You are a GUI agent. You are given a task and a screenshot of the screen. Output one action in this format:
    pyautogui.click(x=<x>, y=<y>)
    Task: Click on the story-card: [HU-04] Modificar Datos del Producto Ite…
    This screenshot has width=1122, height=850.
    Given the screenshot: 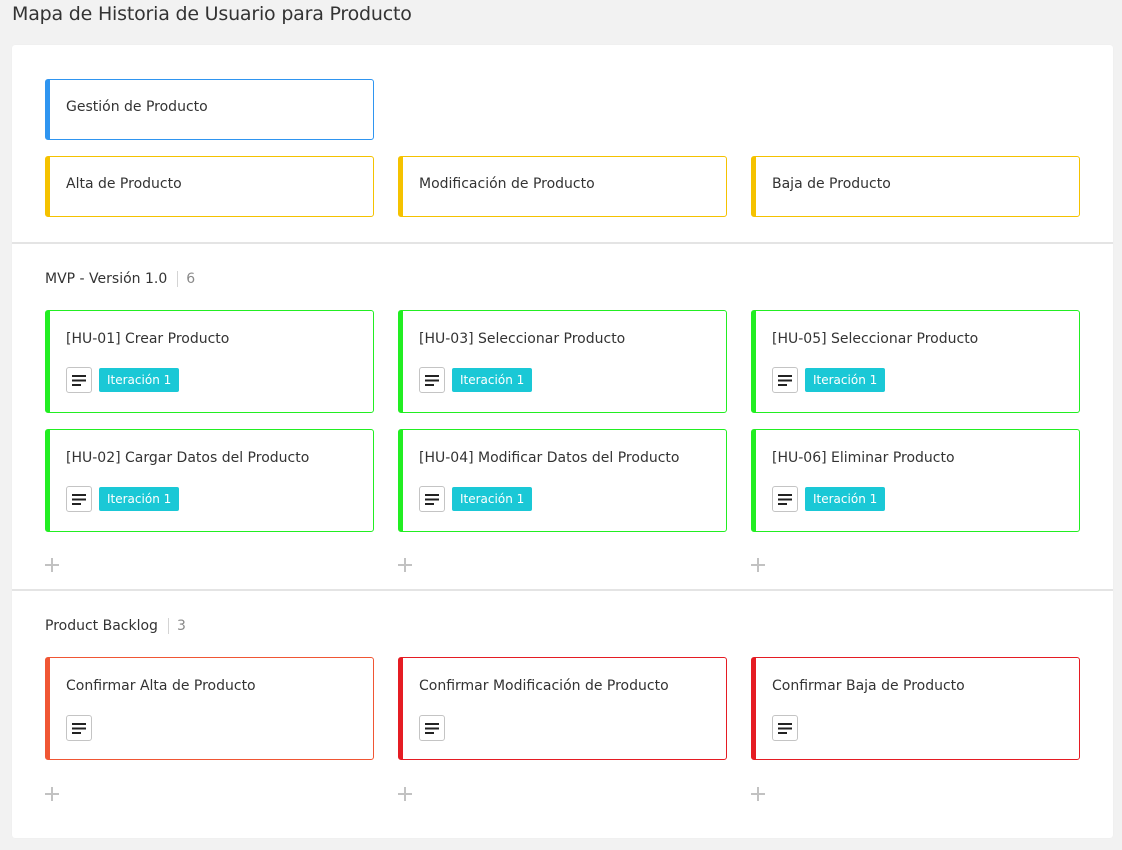 What is the action you would take?
    pyautogui.click(x=562, y=480)
    